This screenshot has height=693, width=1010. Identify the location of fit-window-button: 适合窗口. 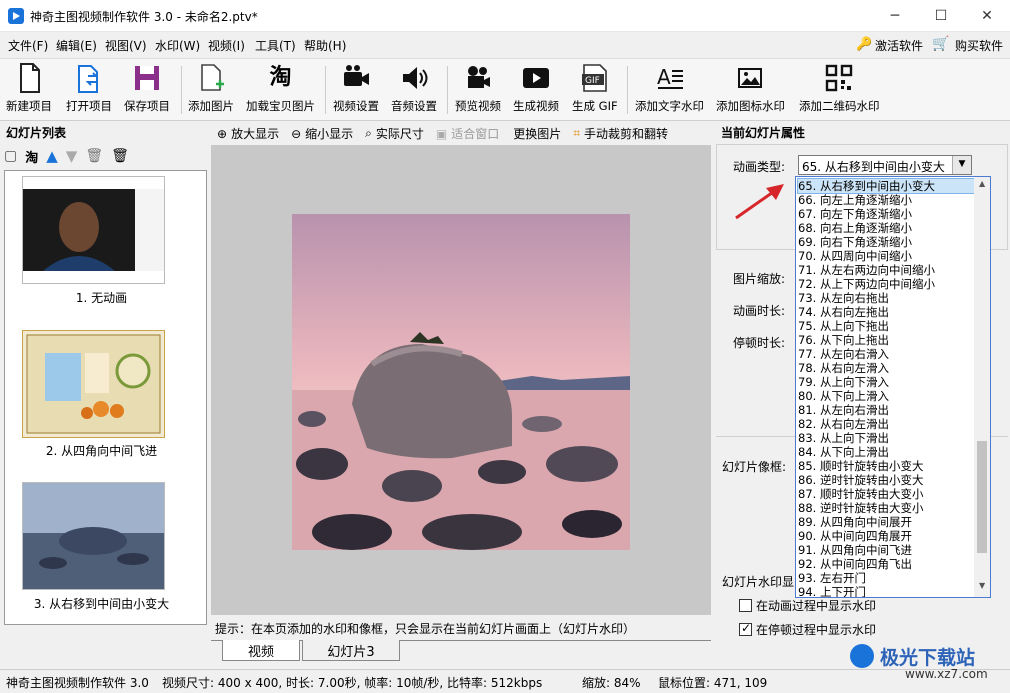
(475, 133).